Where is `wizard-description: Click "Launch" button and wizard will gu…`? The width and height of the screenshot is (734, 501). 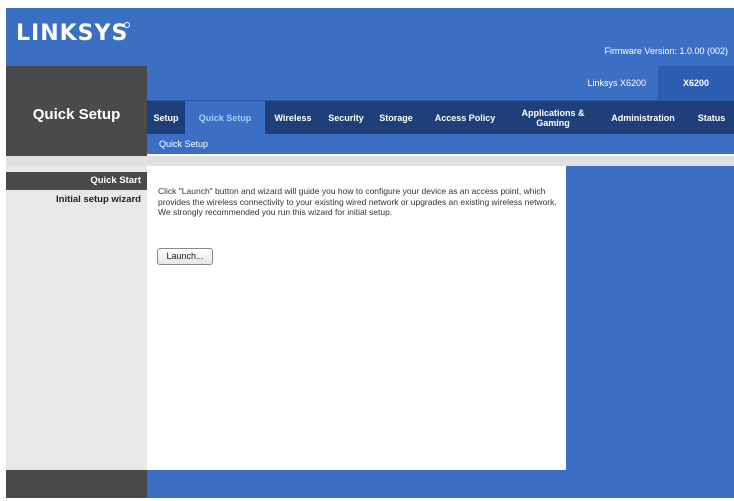
wizard-description: Click "Launch" button and wizard will gu… is located at coordinates (357, 201).